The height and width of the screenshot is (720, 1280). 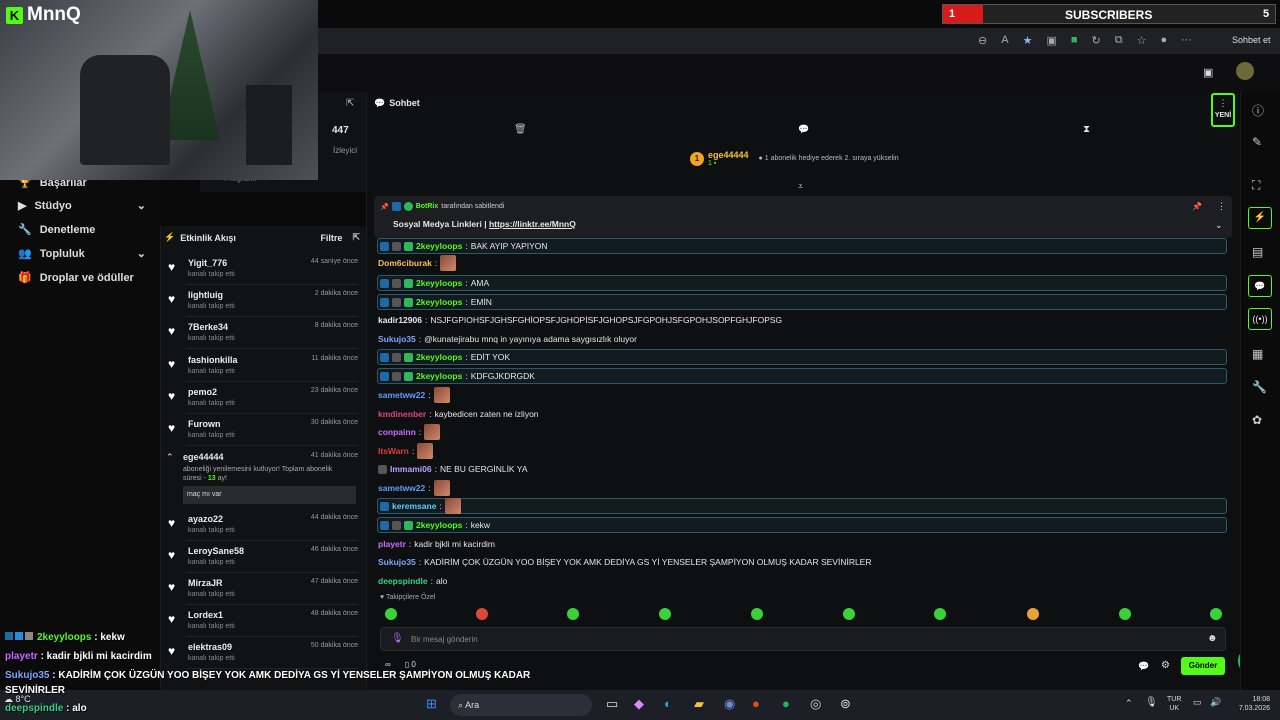 What do you see at coordinates (1223, 110) in the screenshot?
I see `new-menu-button: ⋮ YENİ` at bounding box center [1223, 110].